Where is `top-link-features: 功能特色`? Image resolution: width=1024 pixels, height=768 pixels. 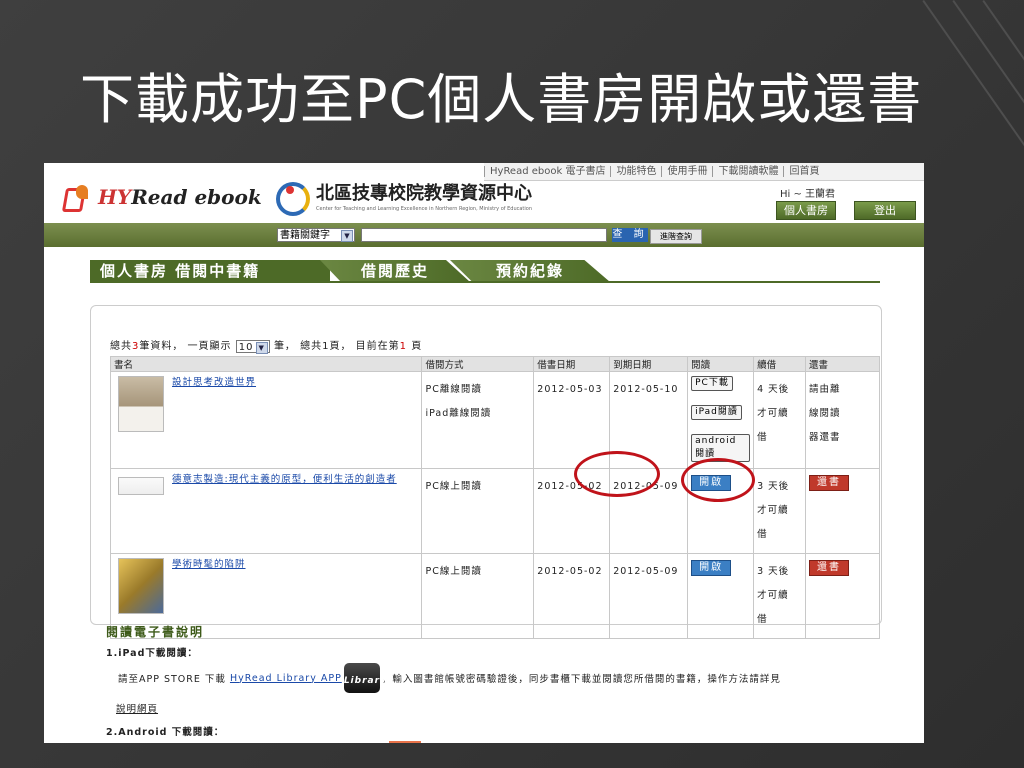 top-link-features: 功能特色 is located at coordinates (636, 171).